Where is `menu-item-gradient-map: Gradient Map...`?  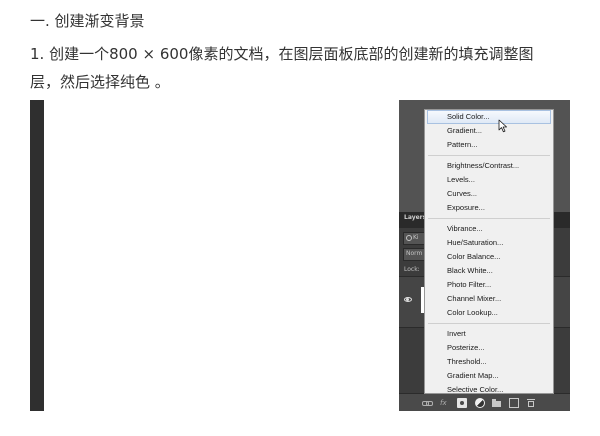
menu-item-gradient-map: Gradient Map... is located at coordinates (489, 376).